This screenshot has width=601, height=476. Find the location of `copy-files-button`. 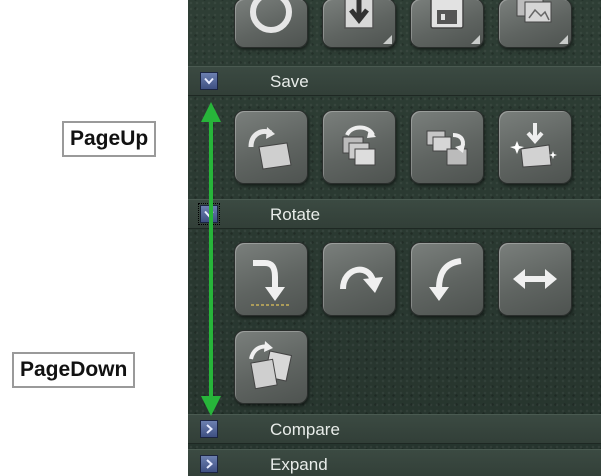

copy-files-button is located at coordinates (359, 147).